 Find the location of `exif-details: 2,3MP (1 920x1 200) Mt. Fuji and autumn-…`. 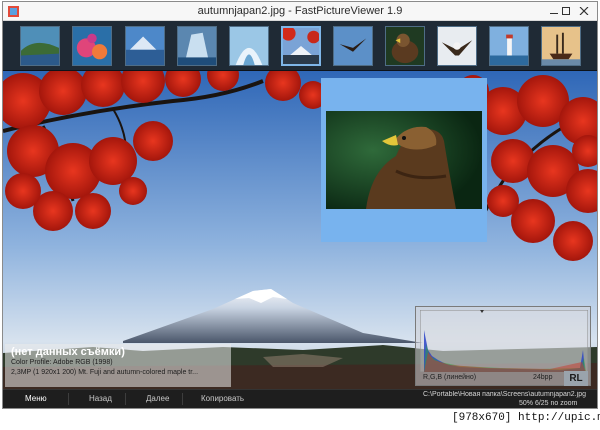

exif-details: 2,3MP (1 920x1 200) Mt. Fuji and autumn-… is located at coordinates (105, 372).